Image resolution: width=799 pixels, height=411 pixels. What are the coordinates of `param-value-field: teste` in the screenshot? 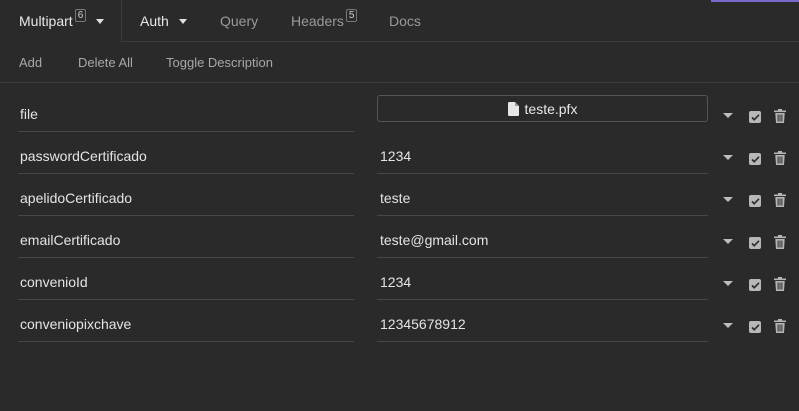 It's located at (542, 198).